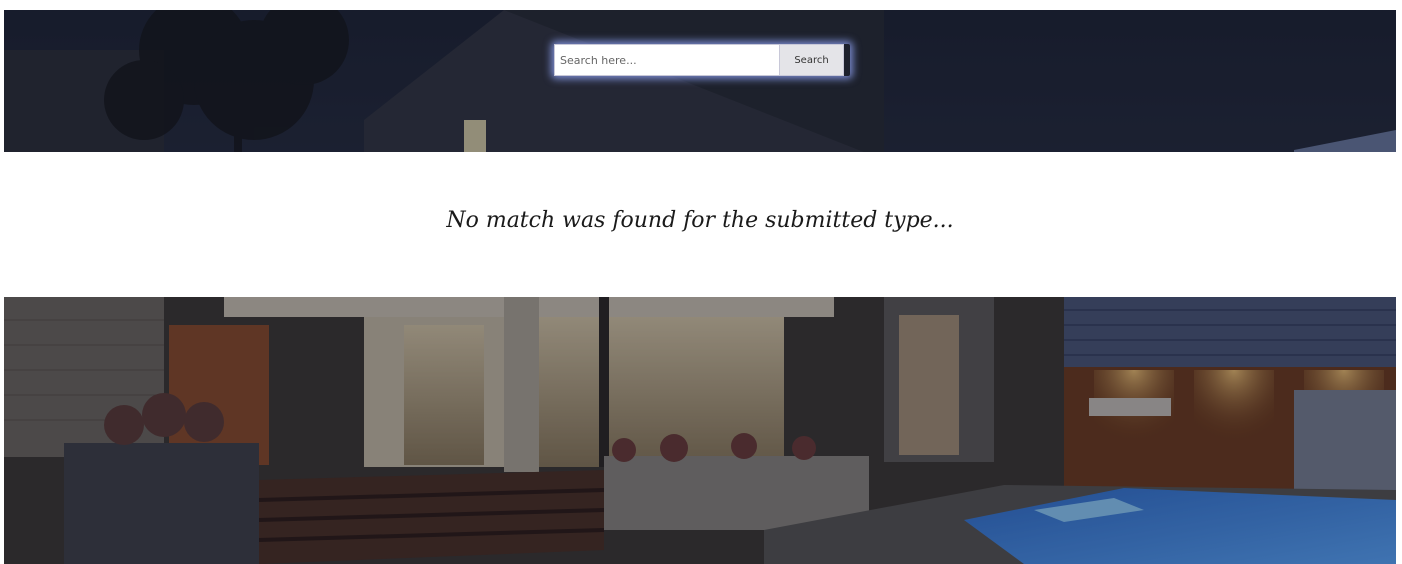 This screenshot has height=564, width=1402. I want to click on search-bar: Search, so click(702, 60).